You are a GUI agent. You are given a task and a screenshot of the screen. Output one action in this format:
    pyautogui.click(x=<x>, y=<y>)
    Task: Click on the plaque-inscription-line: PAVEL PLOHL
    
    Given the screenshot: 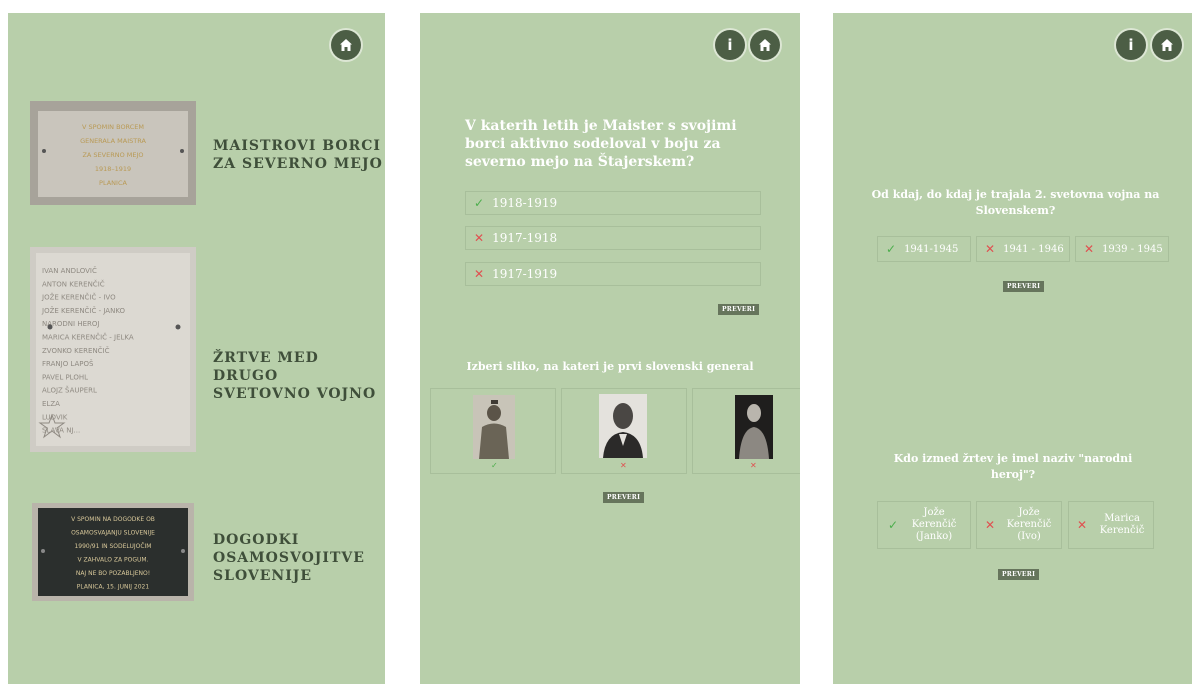 What is the action you would take?
    pyautogui.click(x=65, y=377)
    